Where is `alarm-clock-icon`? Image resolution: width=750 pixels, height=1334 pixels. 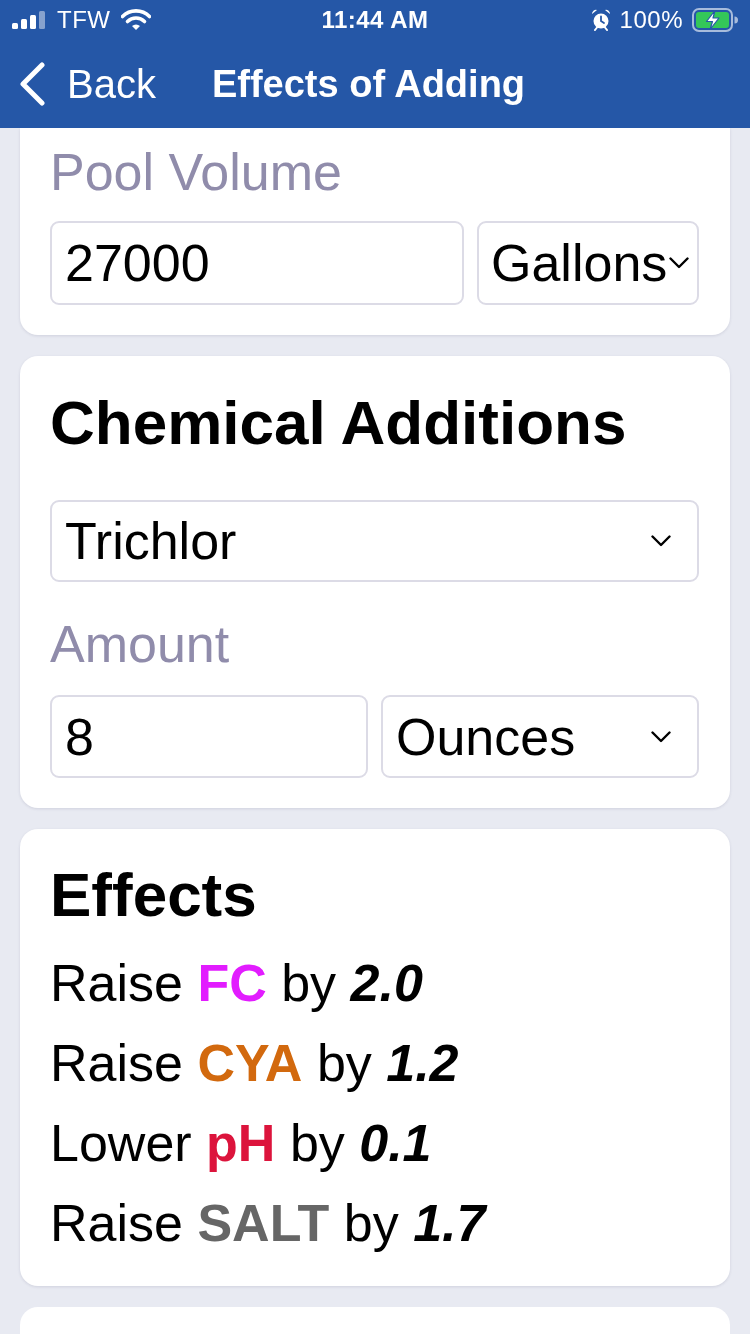
alarm-clock-icon is located at coordinates (600, 20).